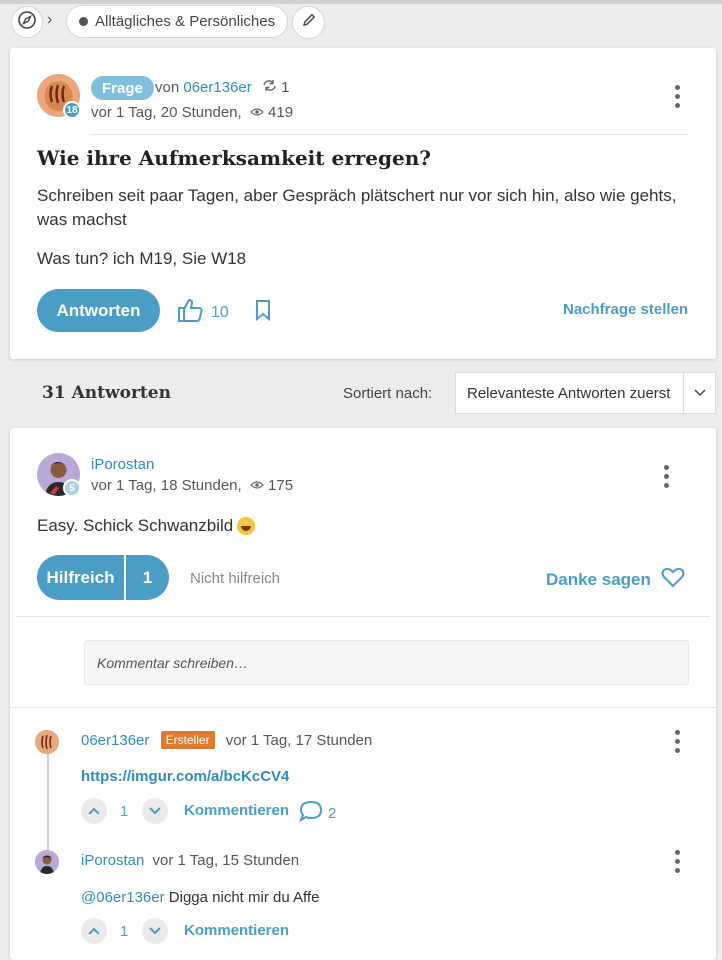 The width and height of the screenshot is (722, 960). Describe the element at coordinates (217, 87) in the screenshot. I see `author-link: 06er136er` at that location.